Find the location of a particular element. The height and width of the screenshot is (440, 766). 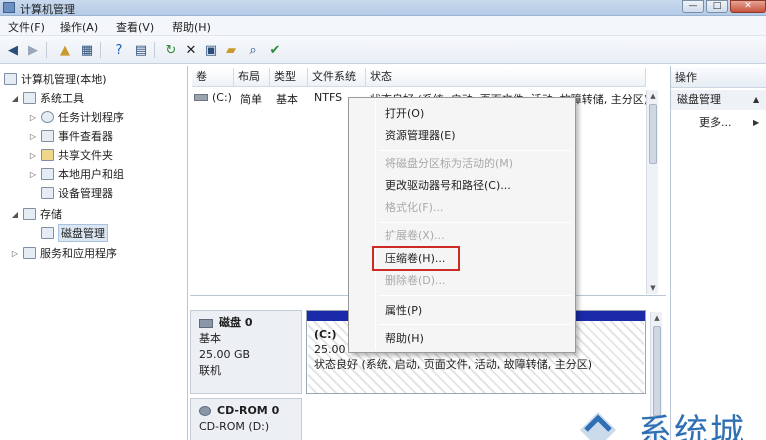

disk-state: 联机 is located at coordinates (210, 370).